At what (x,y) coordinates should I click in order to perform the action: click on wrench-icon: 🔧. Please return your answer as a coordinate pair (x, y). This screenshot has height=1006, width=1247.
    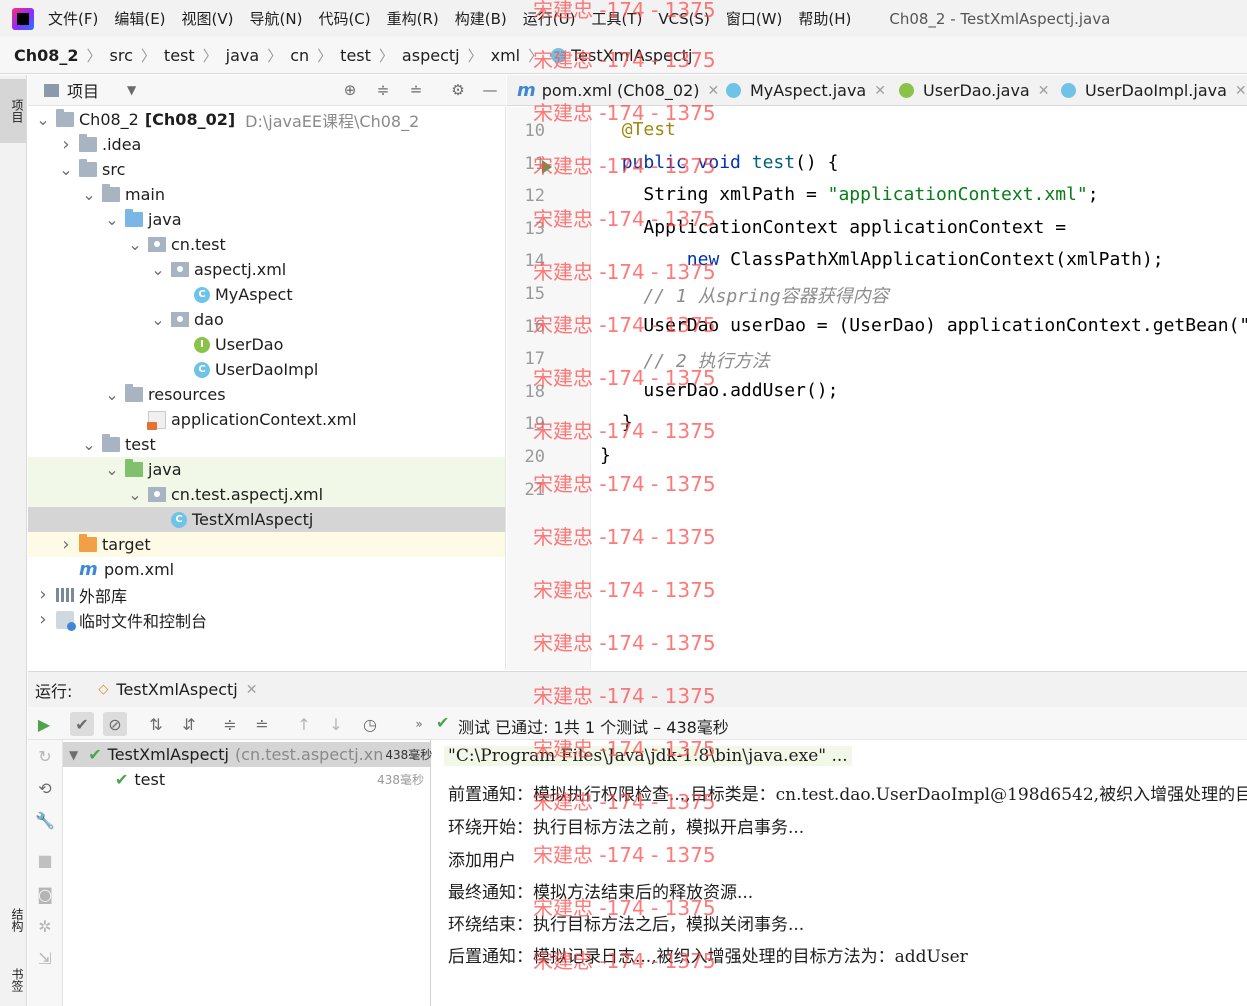
    Looking at the image, I should click on (45, 820).